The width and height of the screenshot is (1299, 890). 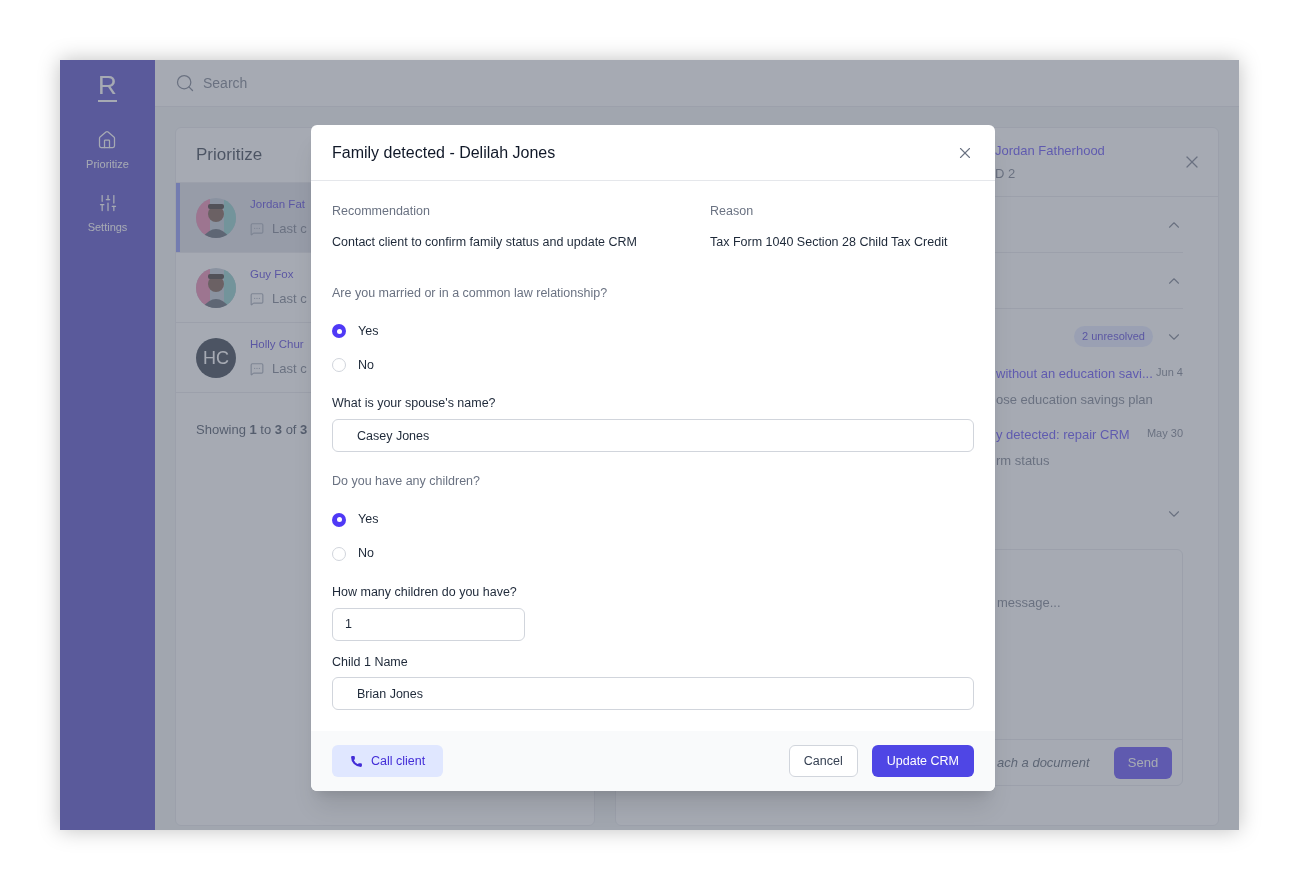 What do you see at coordinates (381, 211) in the screenshot?
I see `field-label: Recommendation` at bounding box center [381, 211].